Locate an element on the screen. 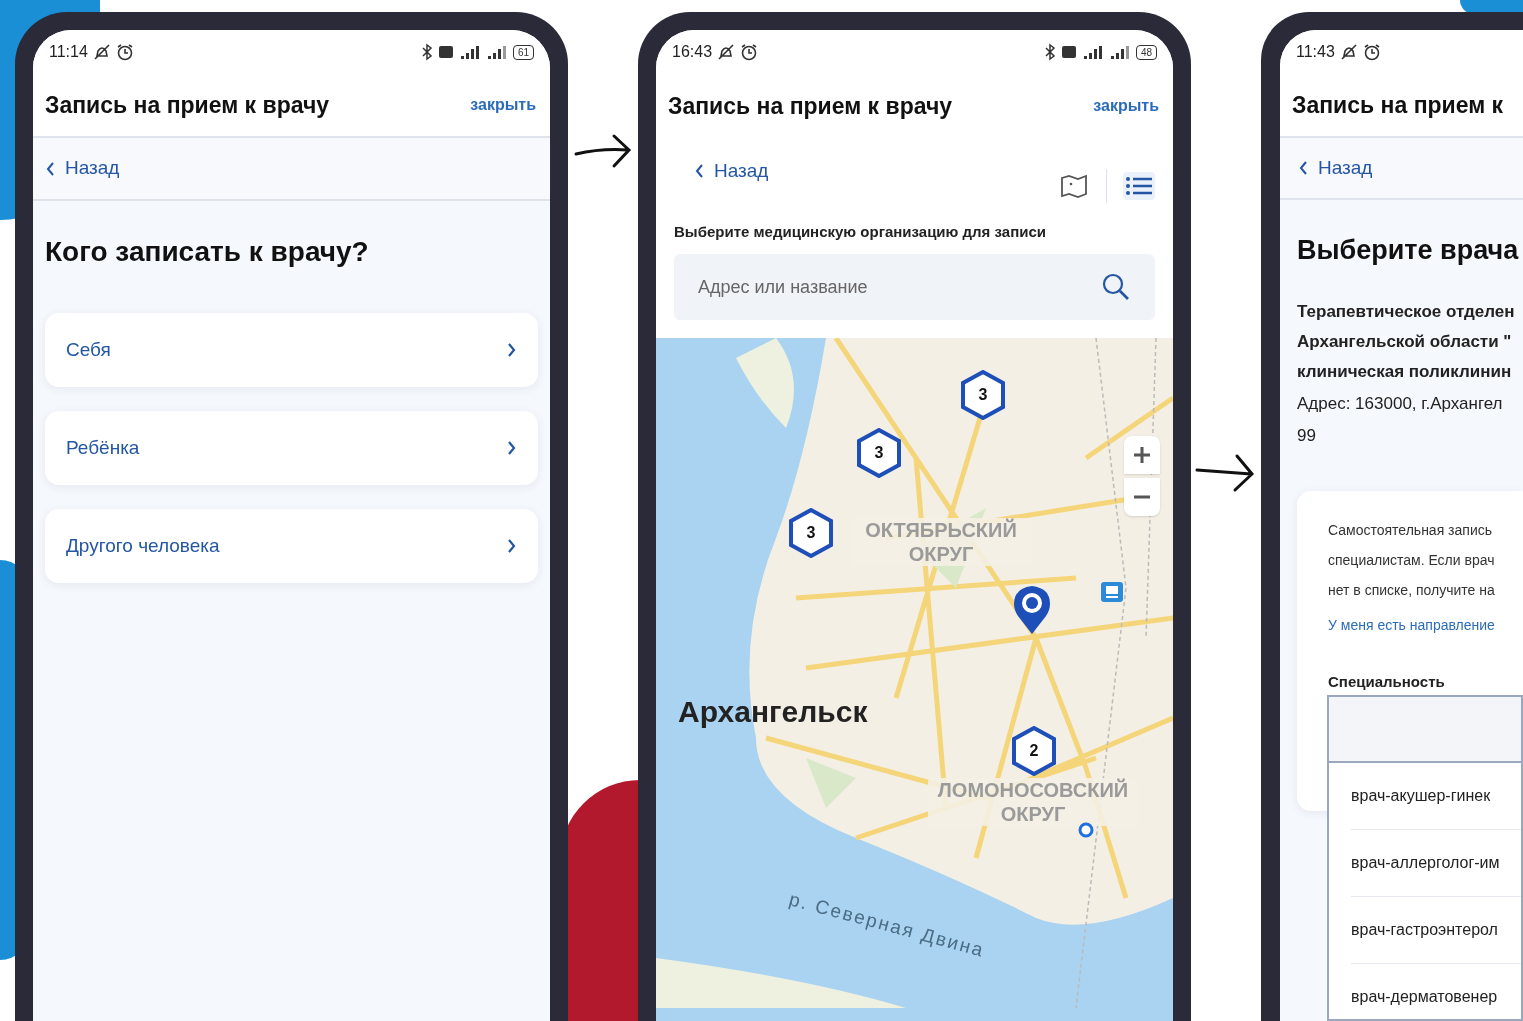  status-time: 11:14 is located at coordinates (68, 52).